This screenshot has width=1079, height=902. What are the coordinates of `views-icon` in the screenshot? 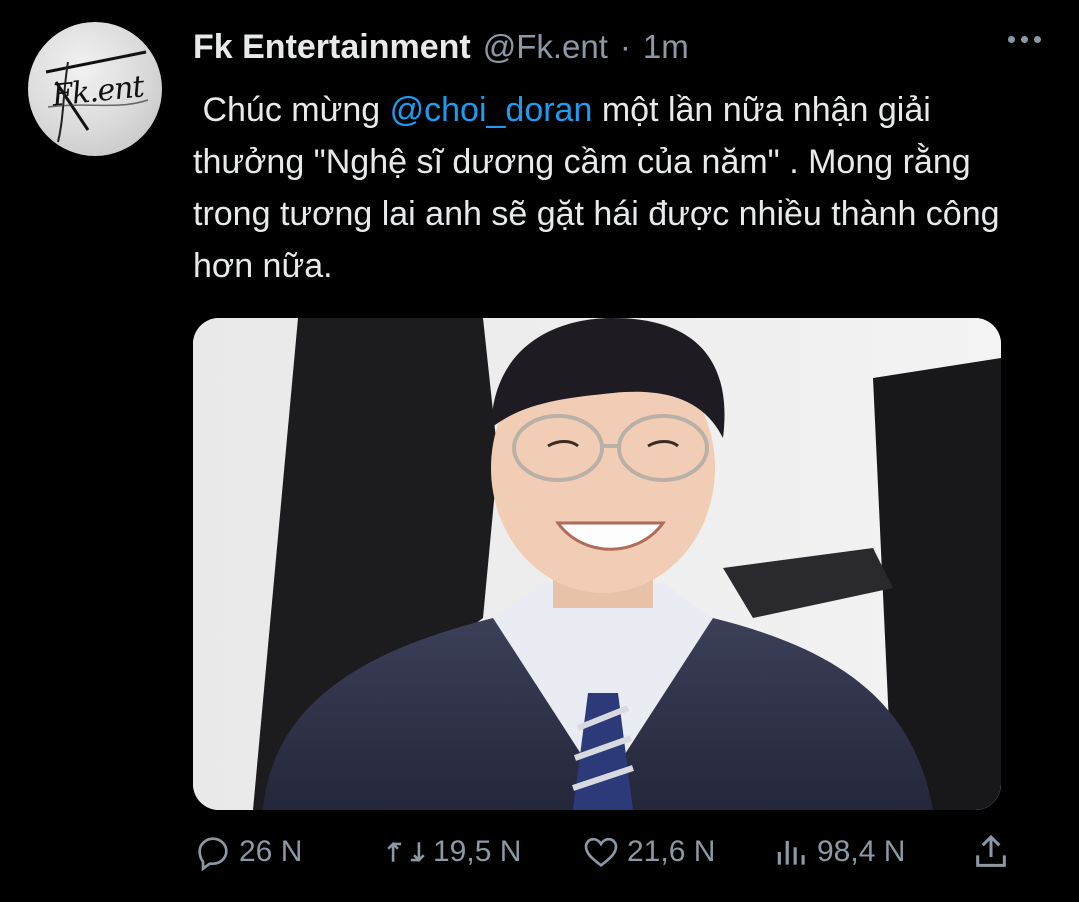 It's located at (791, 852).